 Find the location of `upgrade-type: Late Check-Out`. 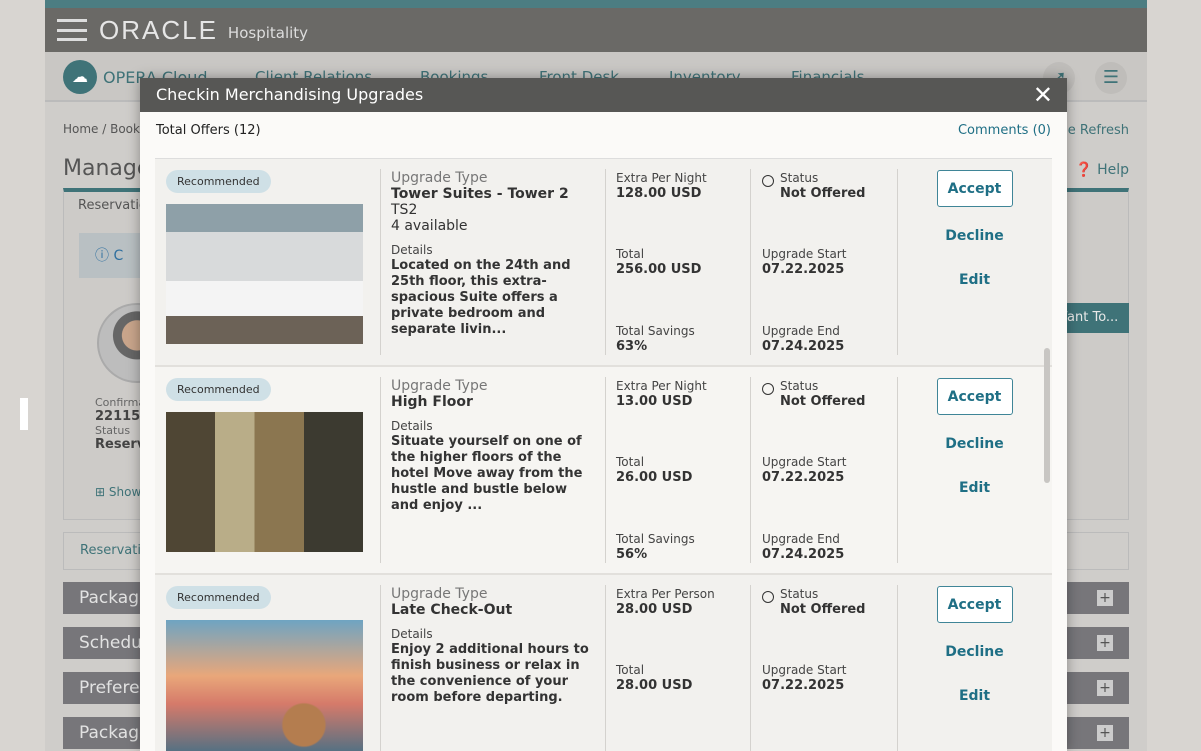

upgrade-type: Late Check-Out is located at coordinates (452, 610).